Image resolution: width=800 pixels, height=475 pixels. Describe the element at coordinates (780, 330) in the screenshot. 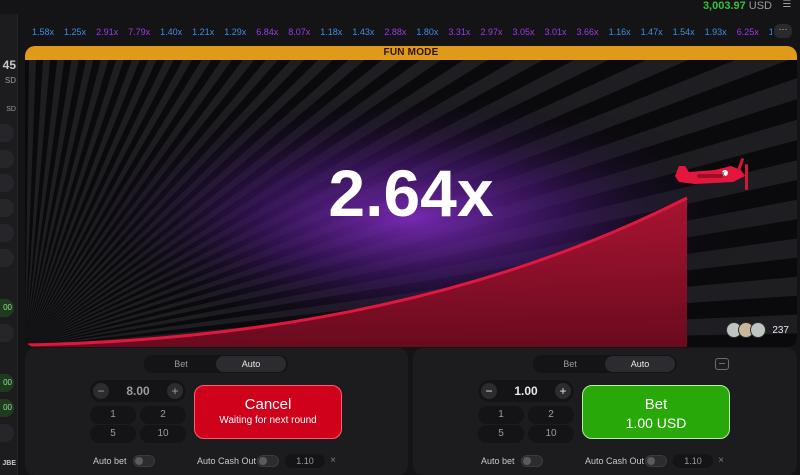

I see `player-count: 237` at that location.